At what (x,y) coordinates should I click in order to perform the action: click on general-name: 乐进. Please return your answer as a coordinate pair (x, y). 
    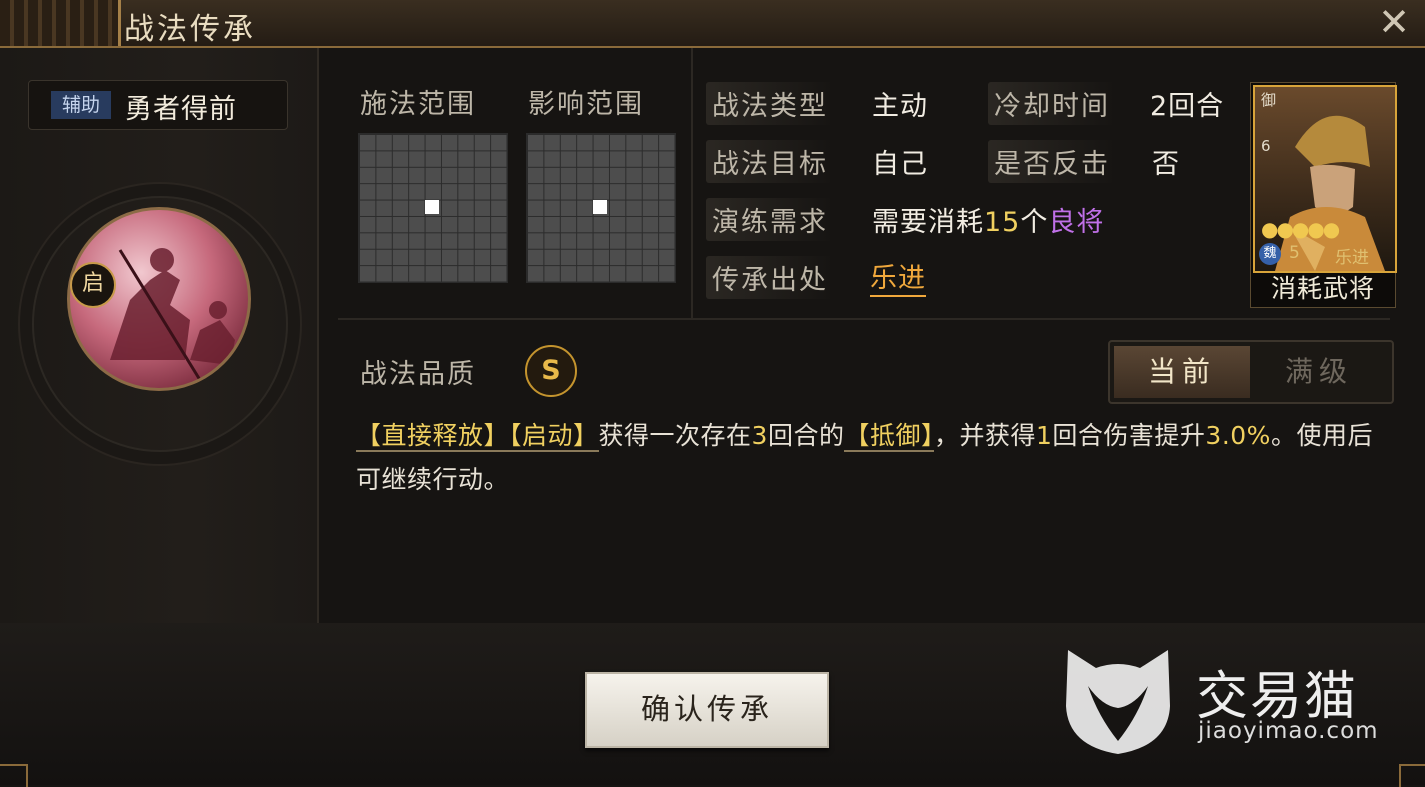
    Looking at the image, I should click on (1352, 258).